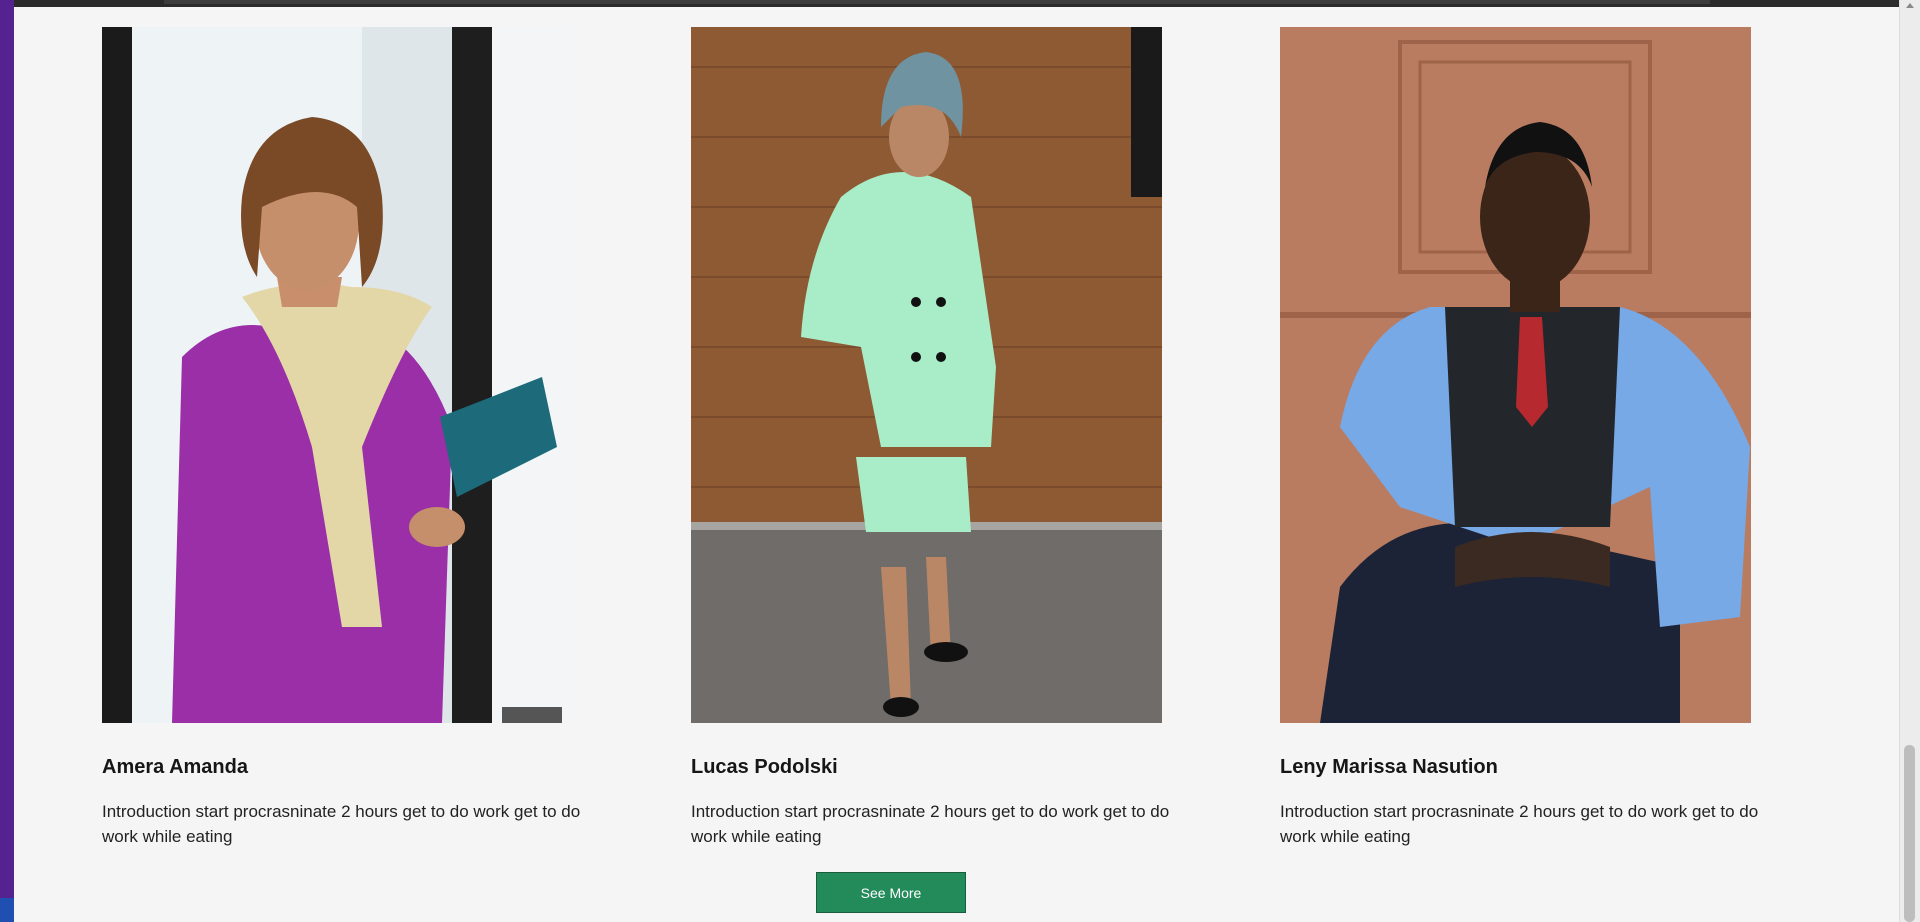 This screenshot has width=1920, height=922. Describe the element at coordinates (1910, 5) in the screenshot. I see `scroll-up-arrow-icon` at that location.